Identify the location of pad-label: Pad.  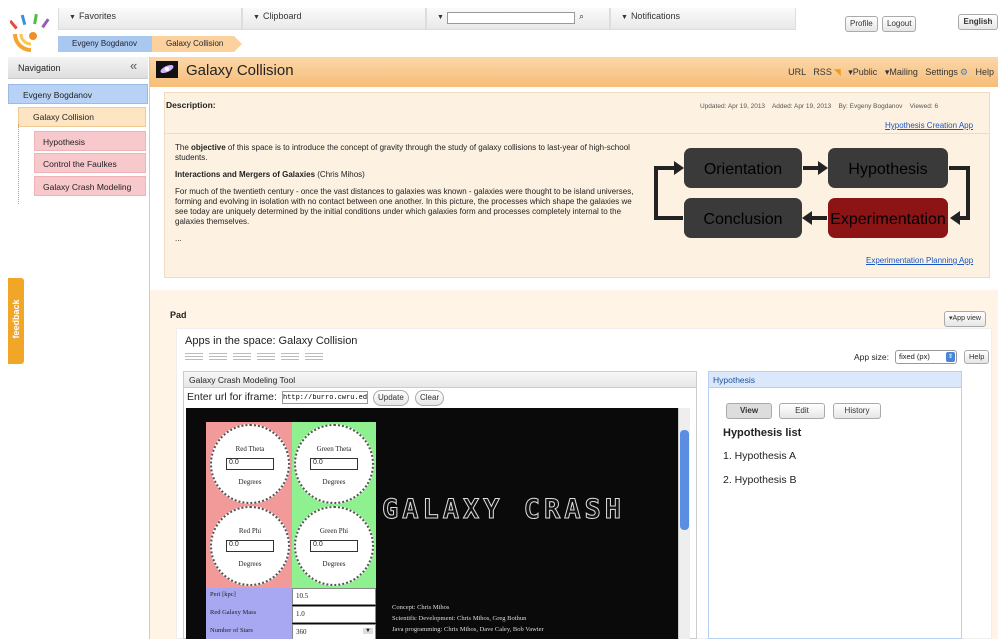
(178, 315).